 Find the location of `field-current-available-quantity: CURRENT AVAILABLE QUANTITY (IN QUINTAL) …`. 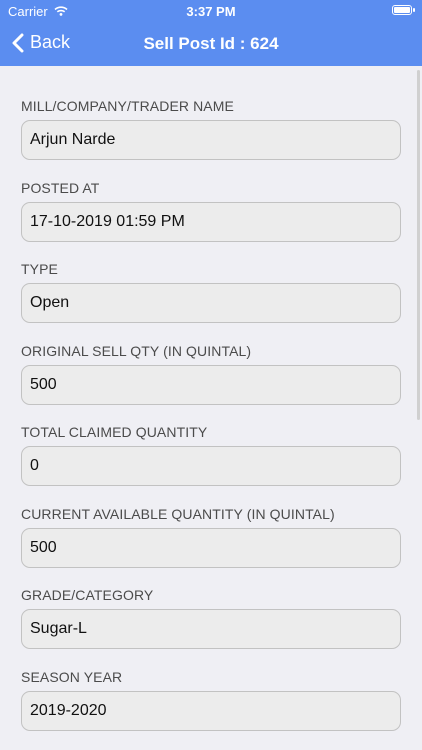

field-current-available-quantity: CURRENT AVAILABLE QUANTITY (IN QUINTAL) … is located at coordinates (211, 537).